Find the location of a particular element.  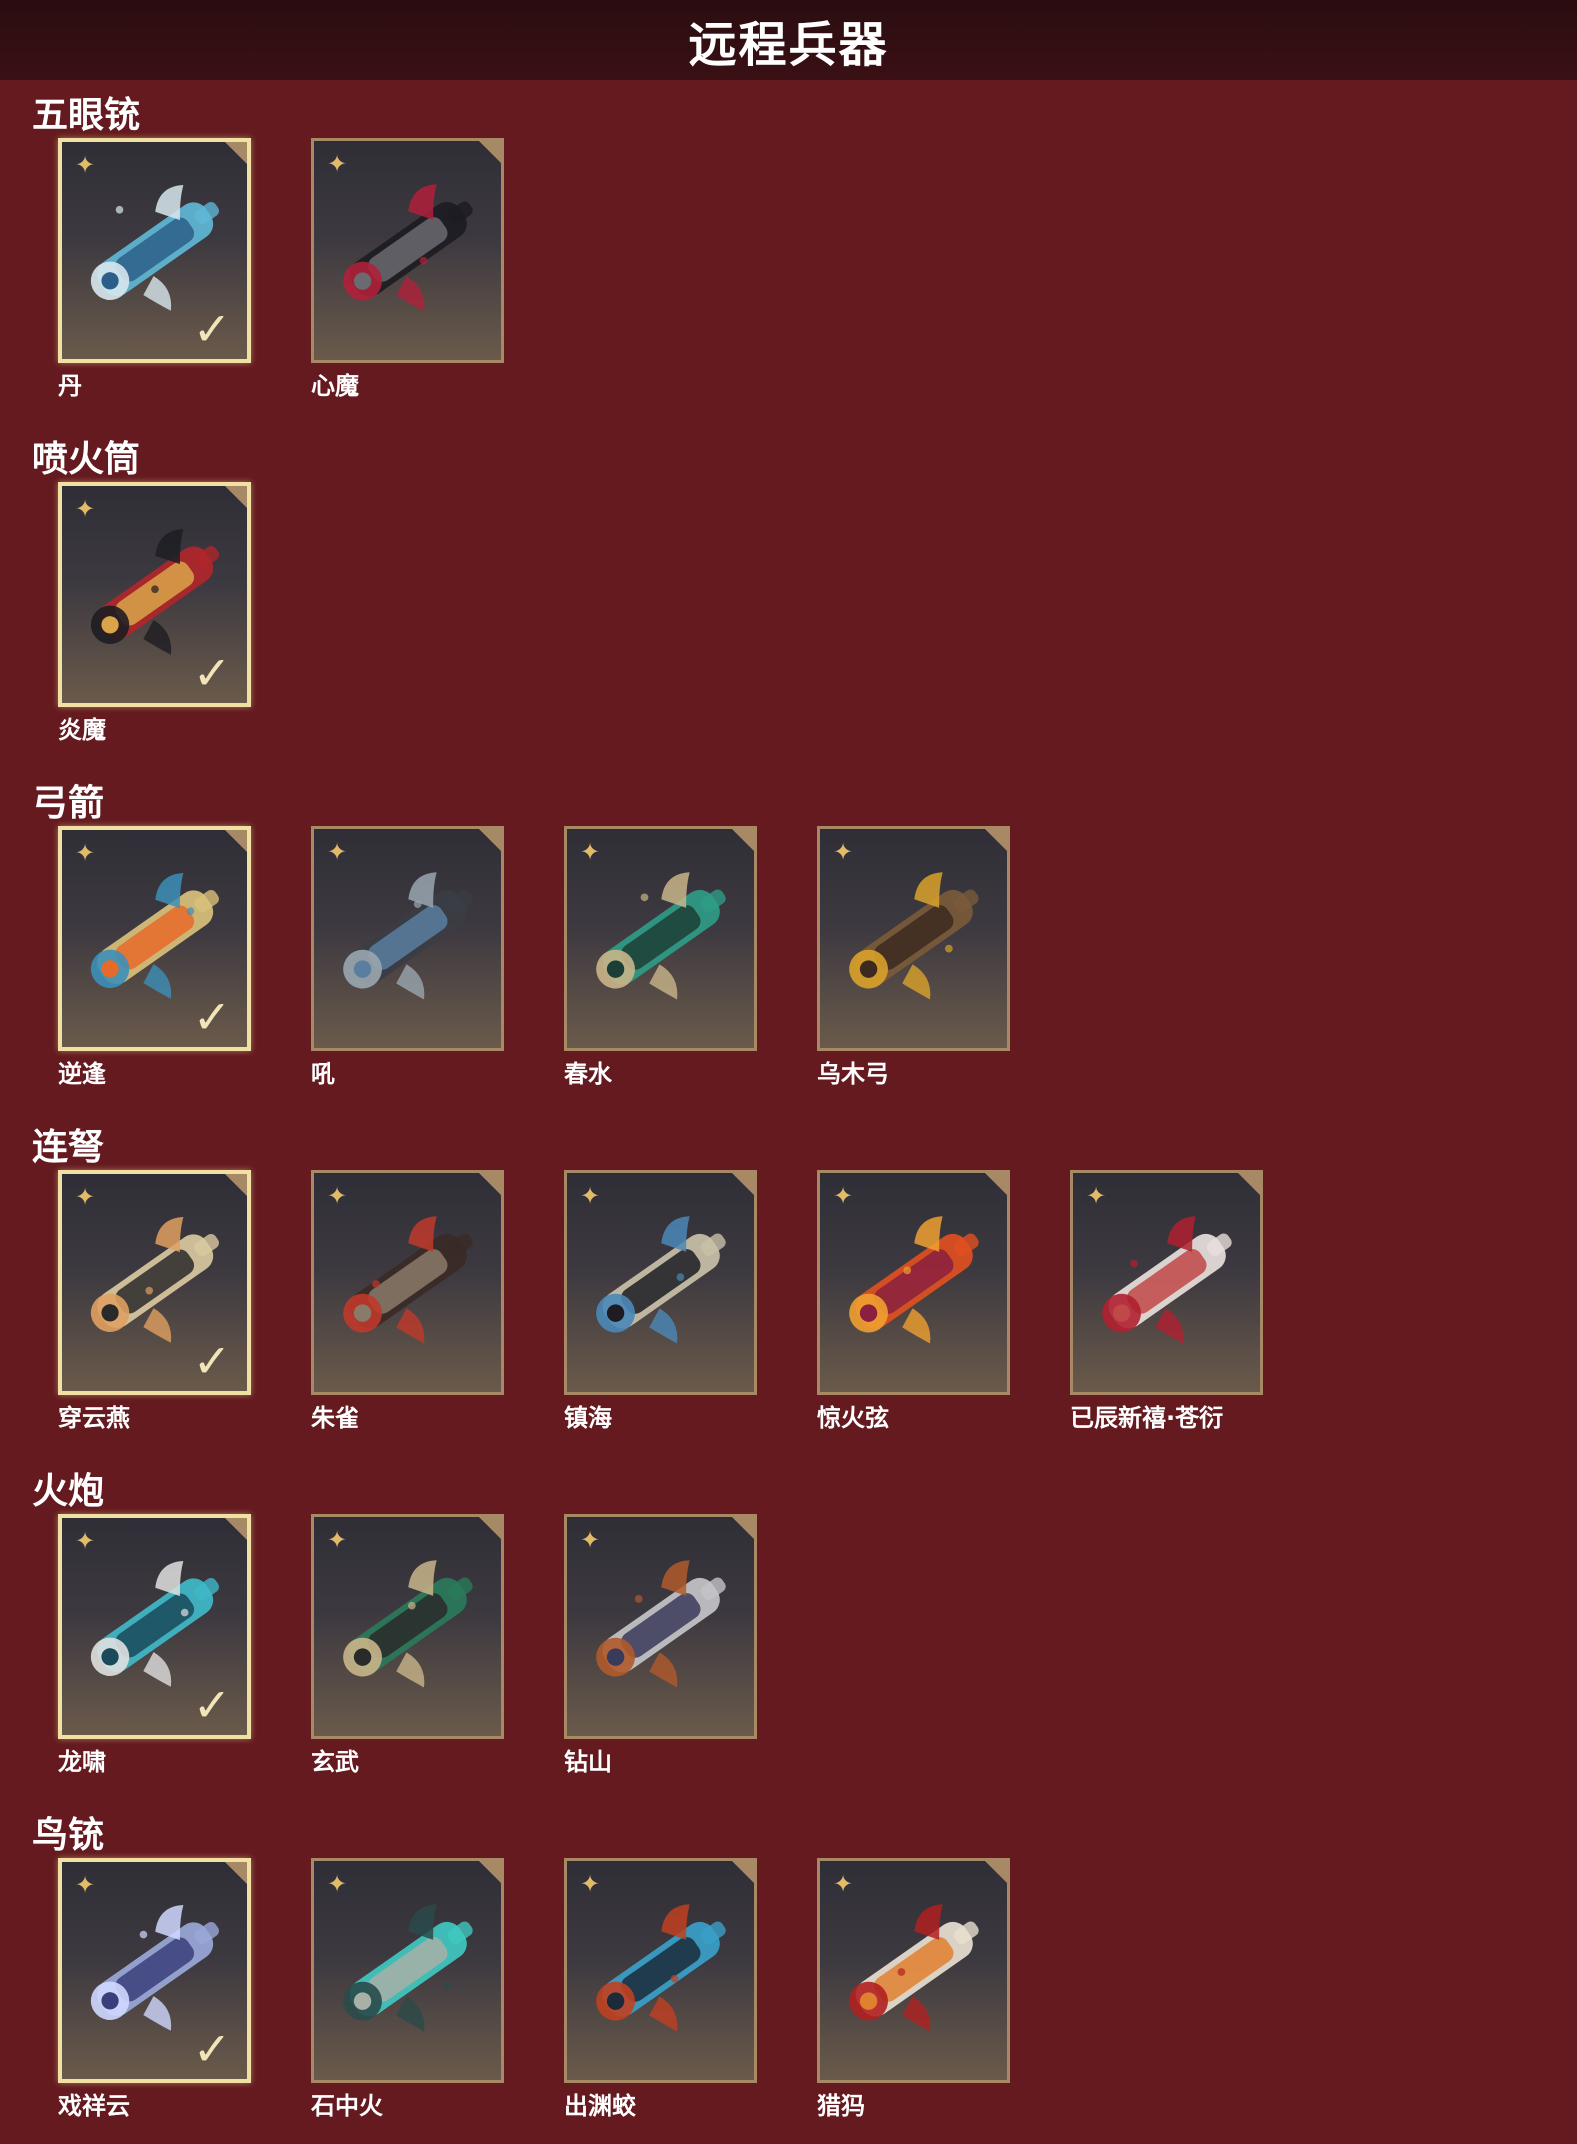

weapon-card: ✦ 心魔 is located at coordinates (407, 269).